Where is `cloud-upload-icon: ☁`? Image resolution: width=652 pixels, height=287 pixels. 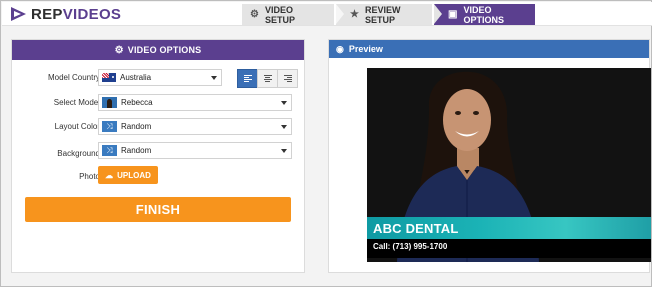 cloud-upload-icon: ☁ is located at coordinates (109, 175).